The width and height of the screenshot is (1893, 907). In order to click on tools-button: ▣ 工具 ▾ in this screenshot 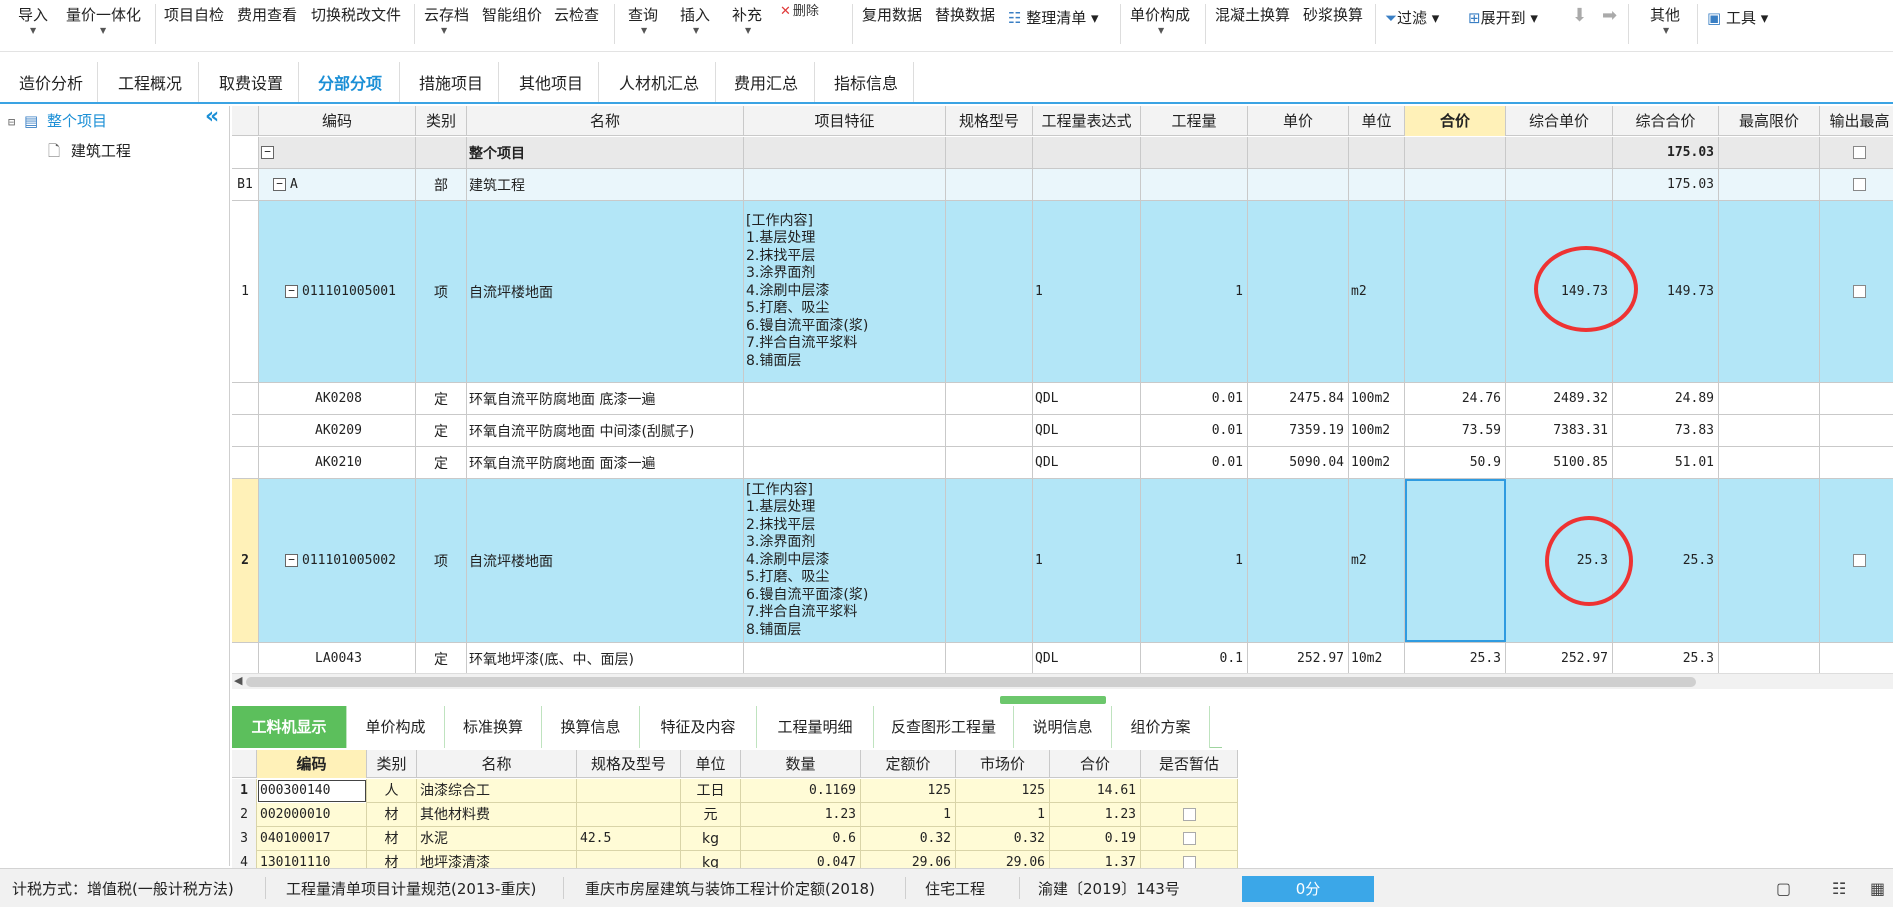, I will do `click(1737, 17)`.